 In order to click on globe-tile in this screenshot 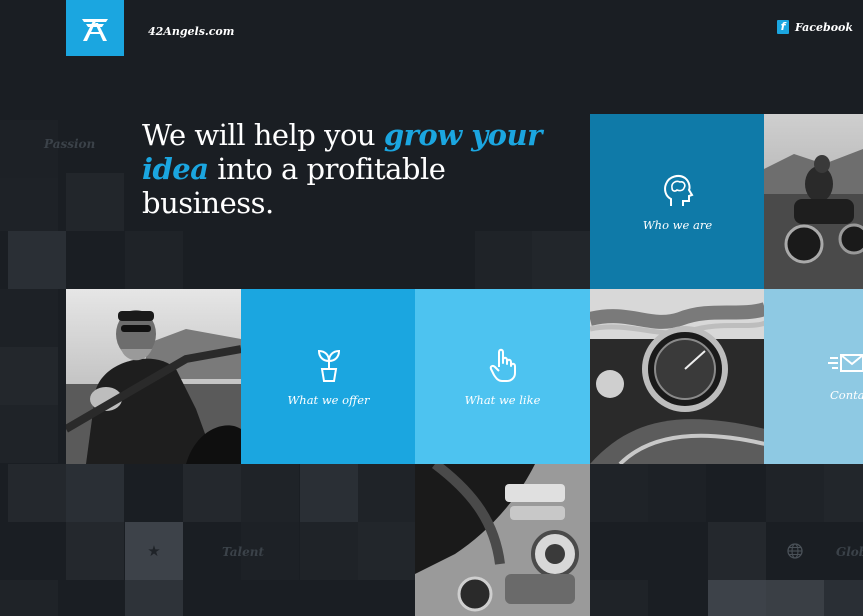, I will do `click(795, 551)`.